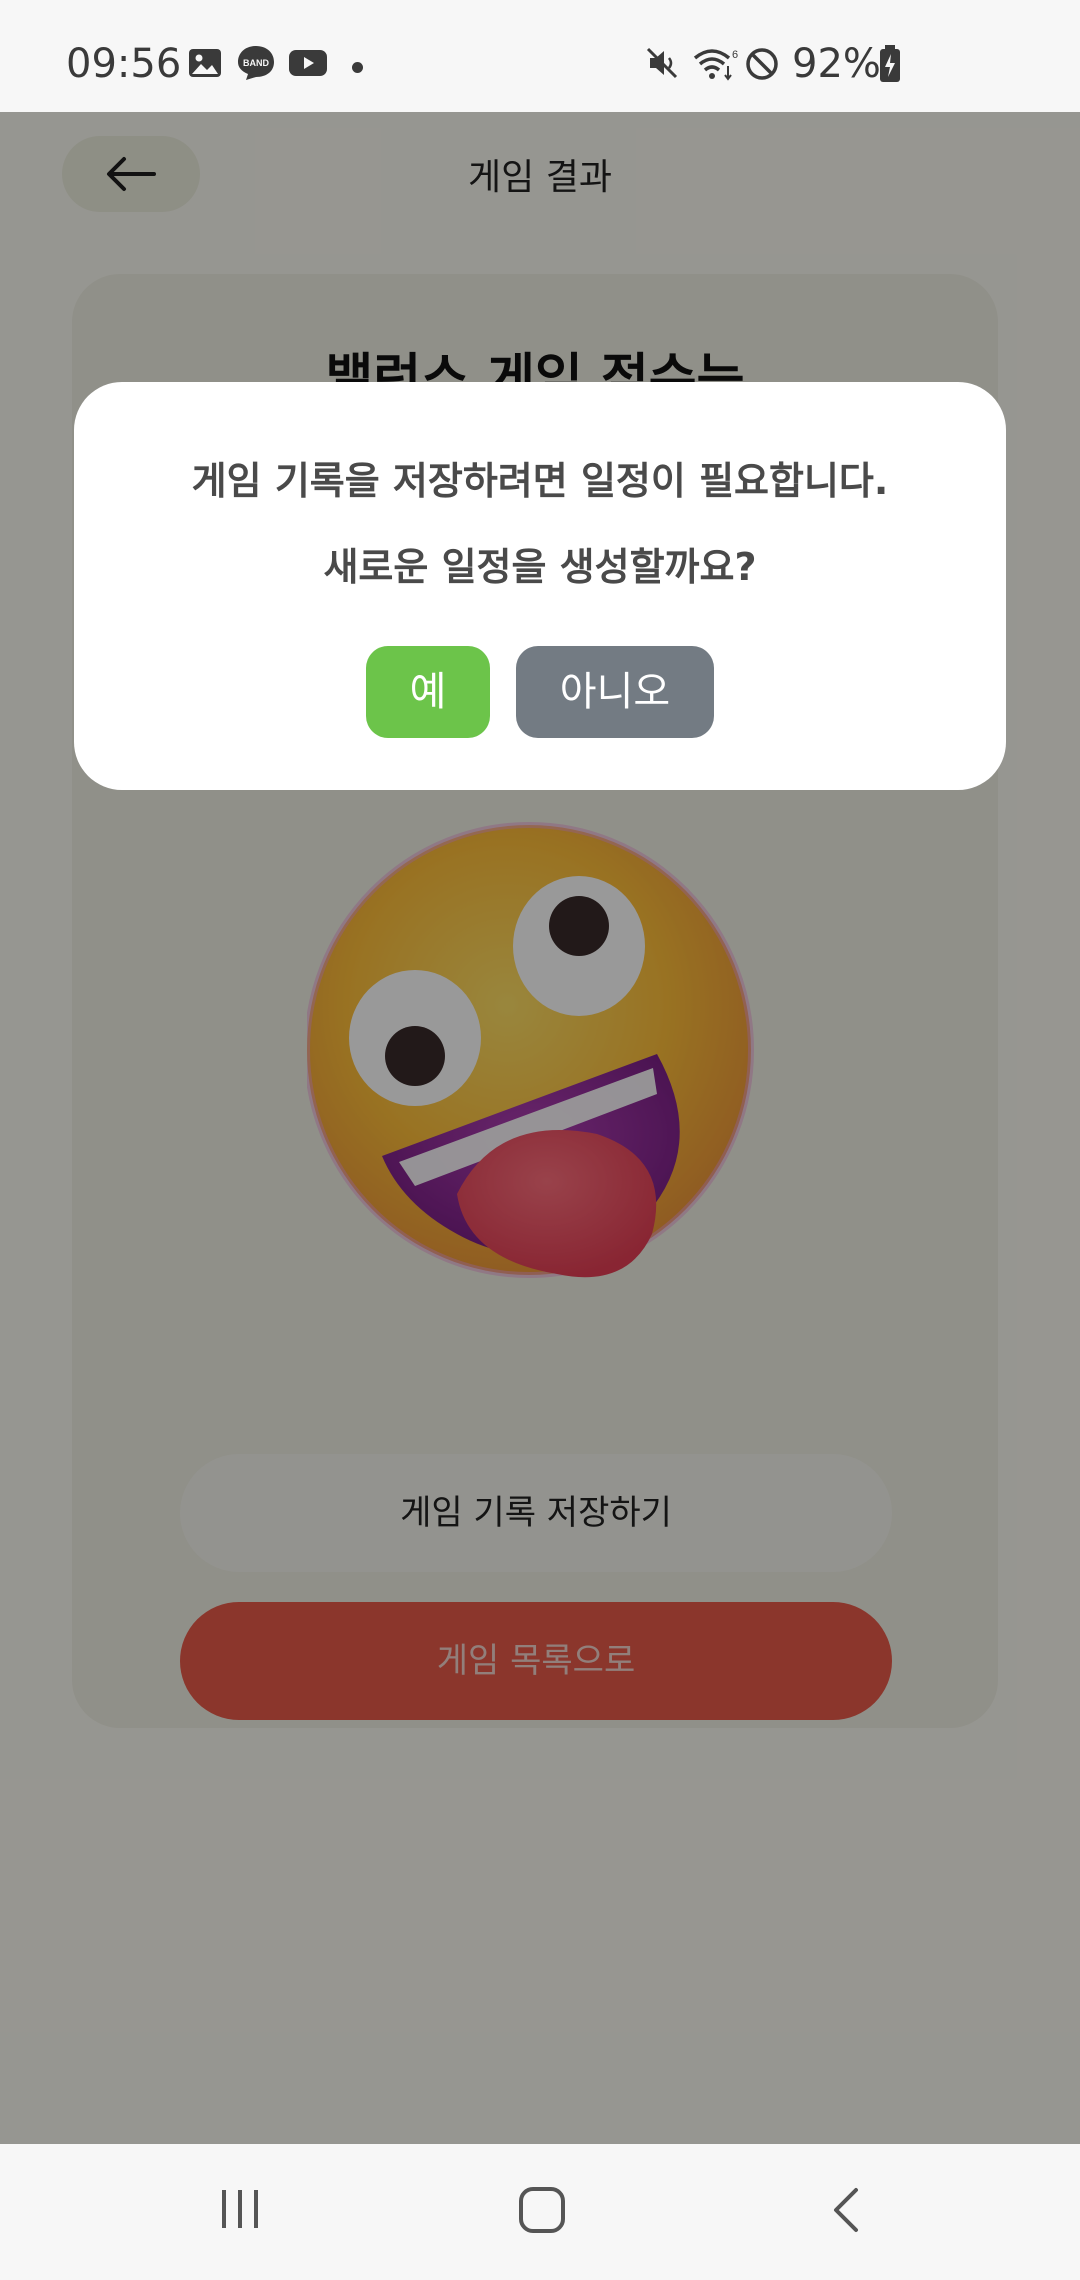 This screenshot has height=2280, width=1080. I want to click on svg-text: BAND, so click(256, 63).